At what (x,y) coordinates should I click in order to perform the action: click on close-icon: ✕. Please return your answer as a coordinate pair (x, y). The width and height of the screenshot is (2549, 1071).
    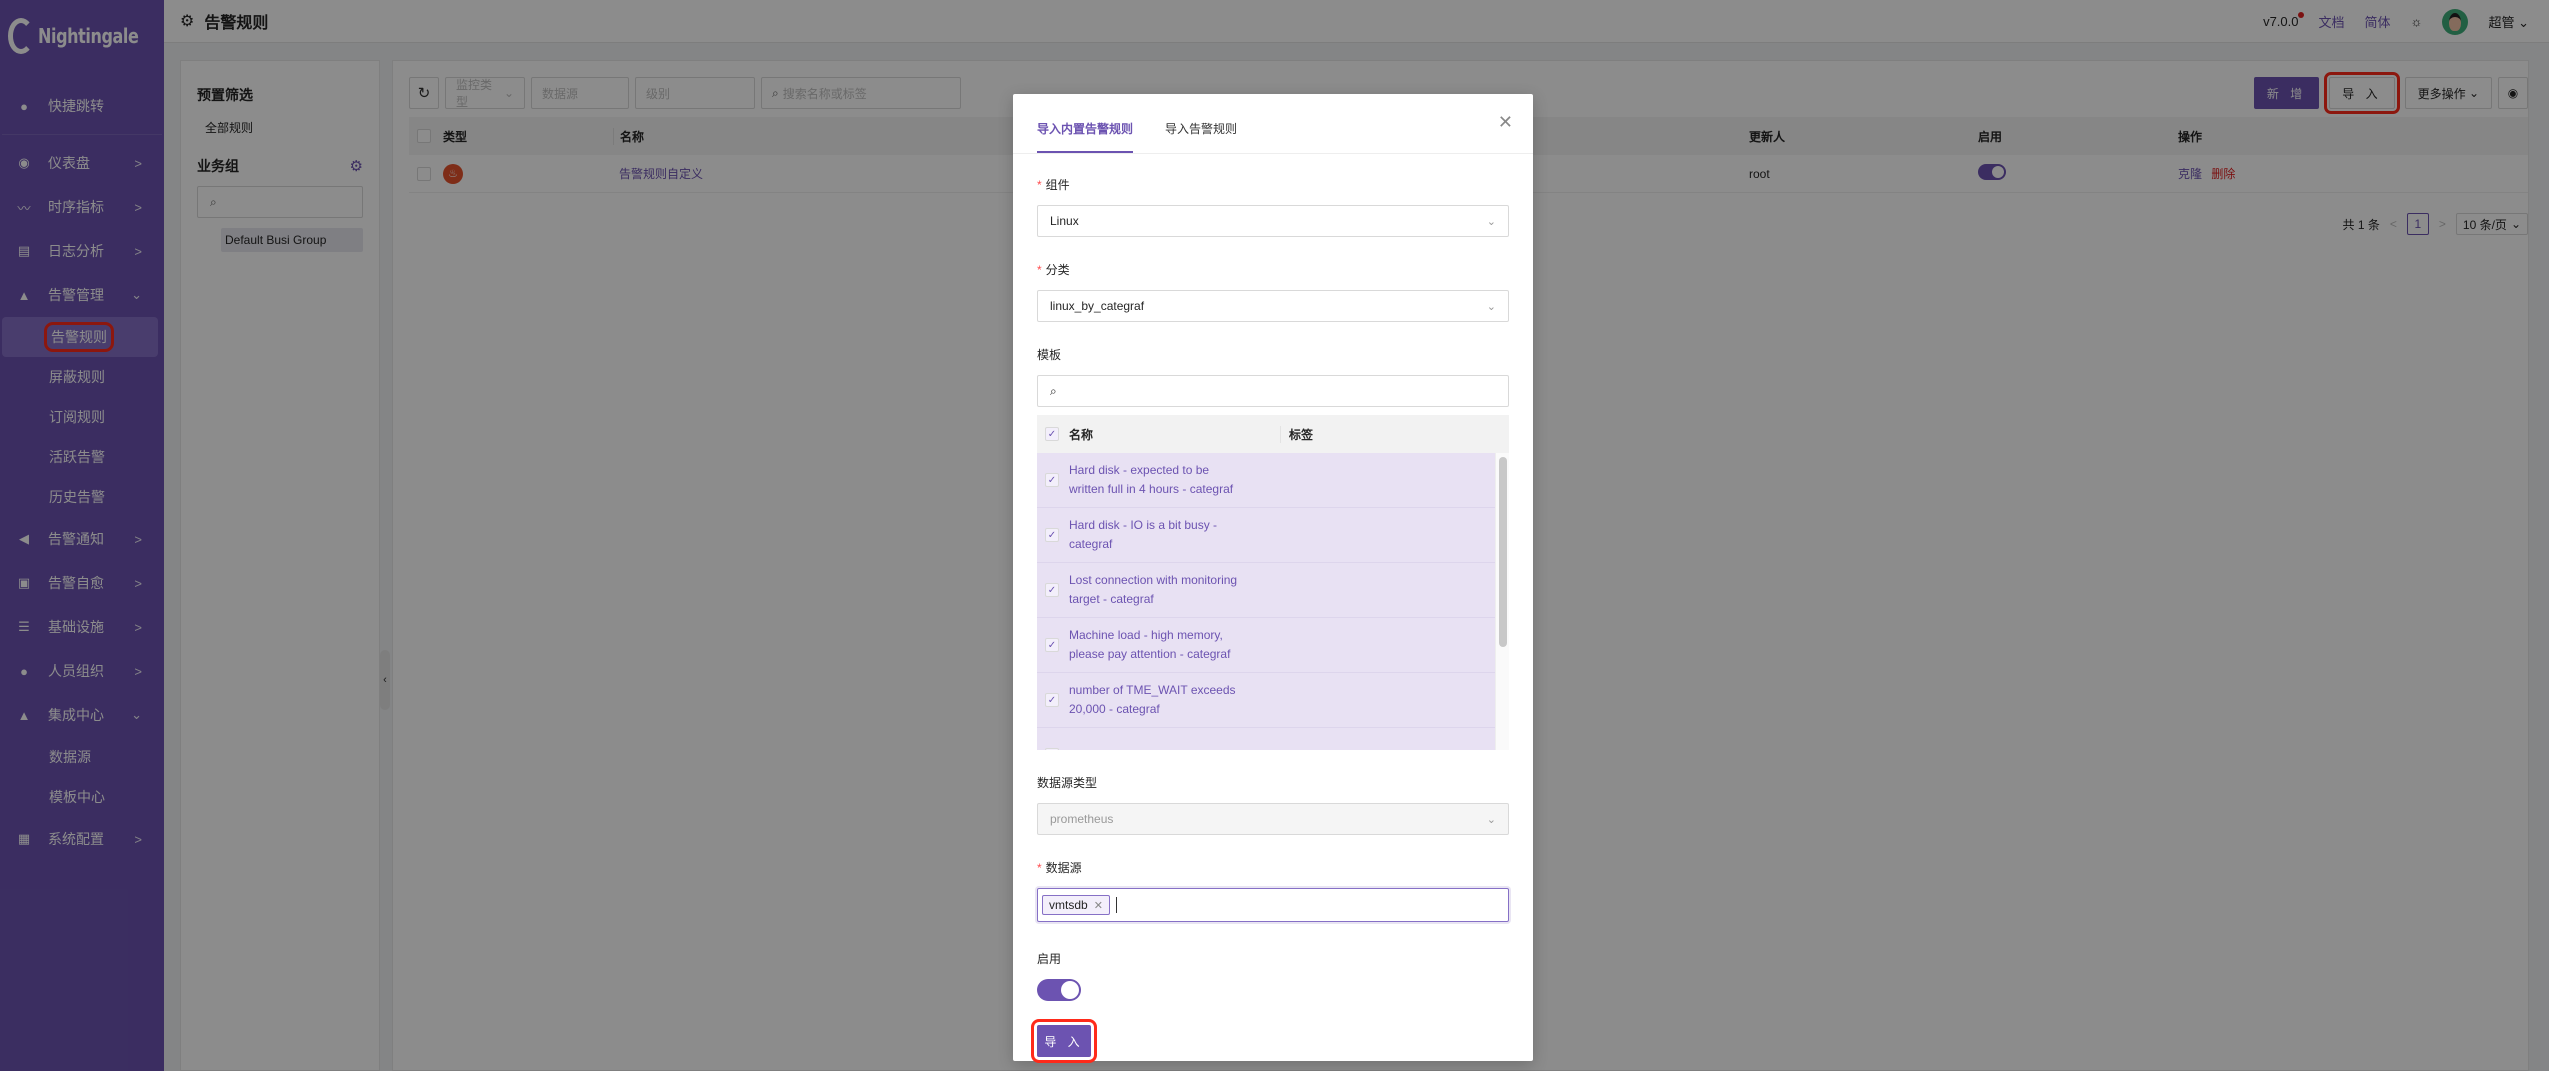
    Looking at the image, I should click on (1505, 122).